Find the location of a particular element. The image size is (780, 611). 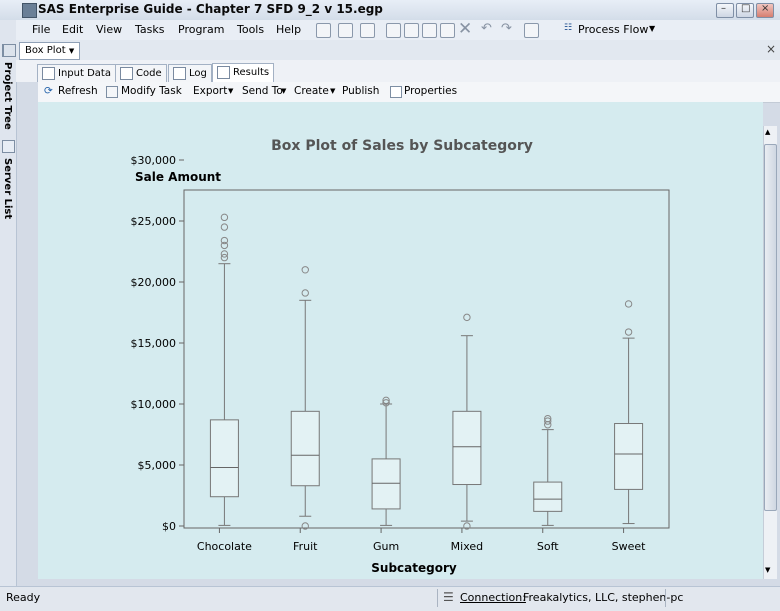

menu-view: View is located at coordinates (109, 29).